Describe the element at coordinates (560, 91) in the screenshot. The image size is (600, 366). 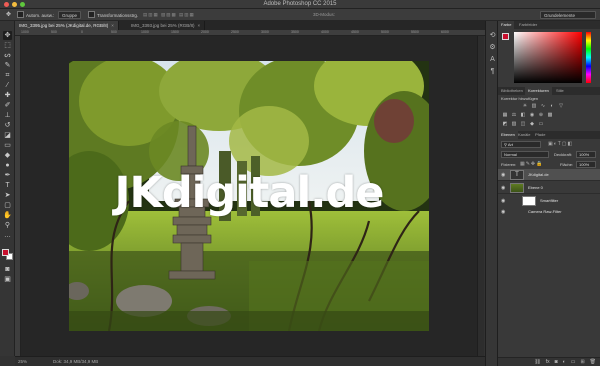
I see `tab-styles: Stile` at that location.